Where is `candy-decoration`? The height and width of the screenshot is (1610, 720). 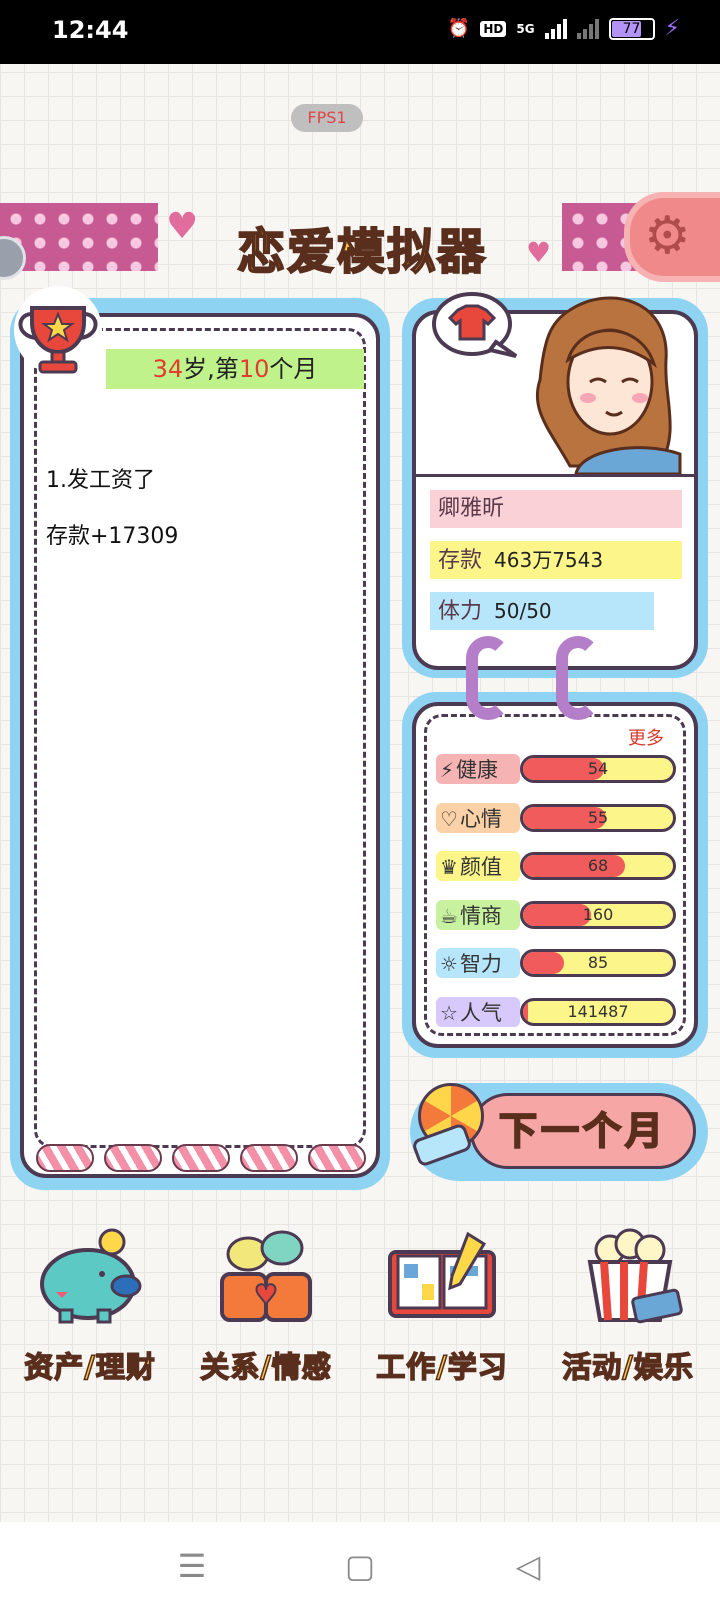
candy-decoration is located at coordinates (201, 1158).